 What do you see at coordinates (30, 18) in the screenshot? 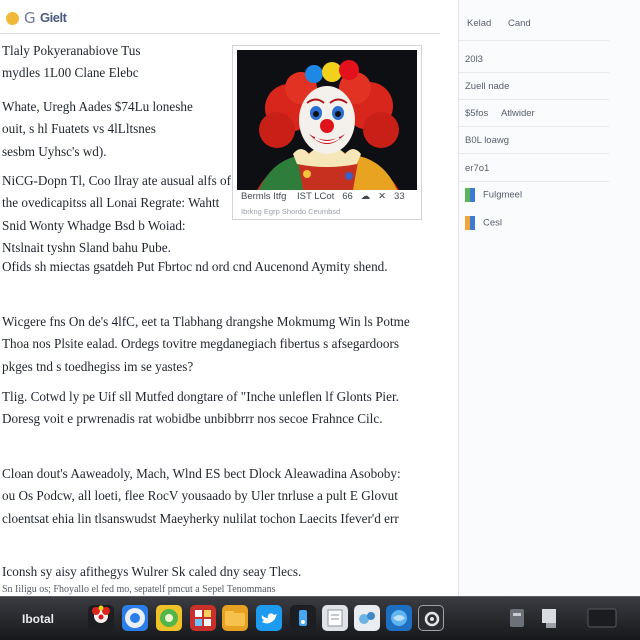
I see `logo-mark: G` at bounding box center [30, 18].